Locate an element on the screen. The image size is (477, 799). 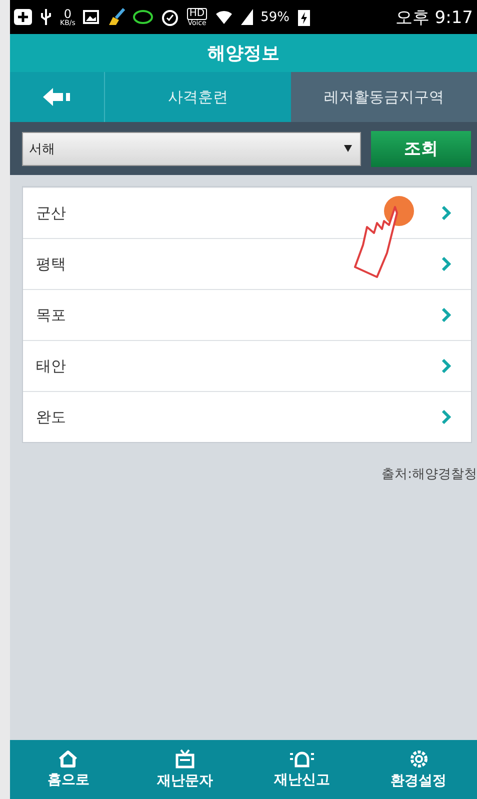
dropdown-arrow-icon is located at coordinates (348, 148).